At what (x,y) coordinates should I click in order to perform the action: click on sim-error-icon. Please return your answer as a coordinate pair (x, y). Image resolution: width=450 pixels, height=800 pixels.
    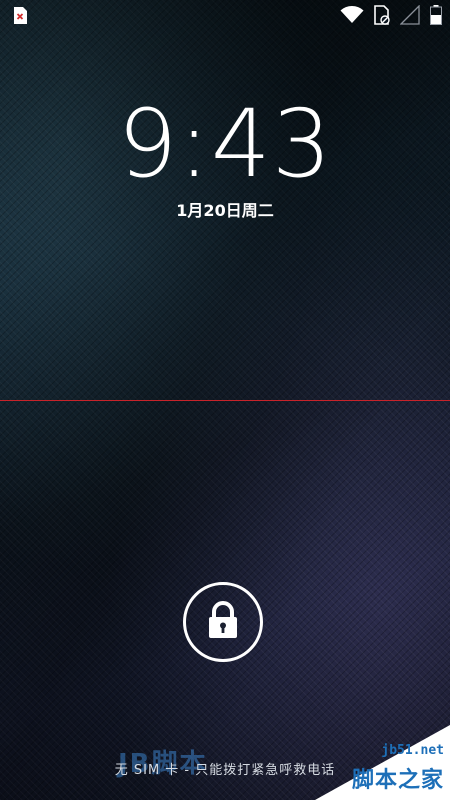
    Looking at the image, I should click on (20, 15).